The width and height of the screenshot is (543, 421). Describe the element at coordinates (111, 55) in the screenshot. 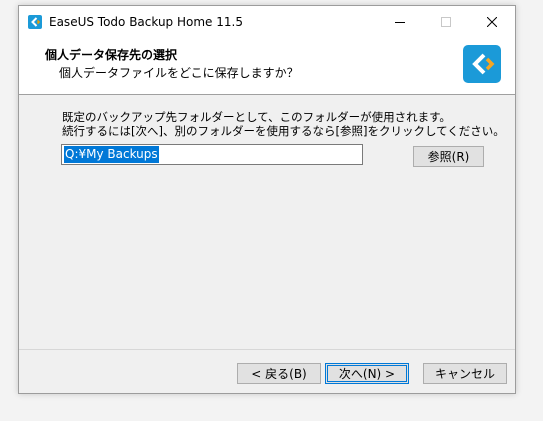

I see `page-title: 個人データ保存先の選択` at that location.